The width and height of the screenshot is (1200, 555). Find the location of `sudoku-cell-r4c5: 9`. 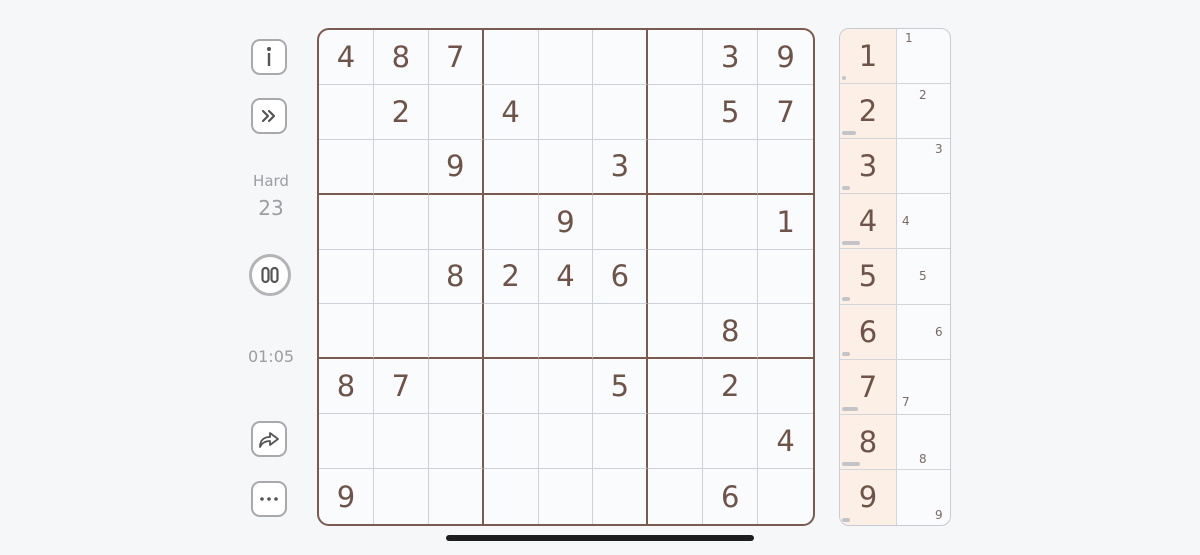

sudoku-cell-r4c5: 9 is located at coordinates (566, 222).